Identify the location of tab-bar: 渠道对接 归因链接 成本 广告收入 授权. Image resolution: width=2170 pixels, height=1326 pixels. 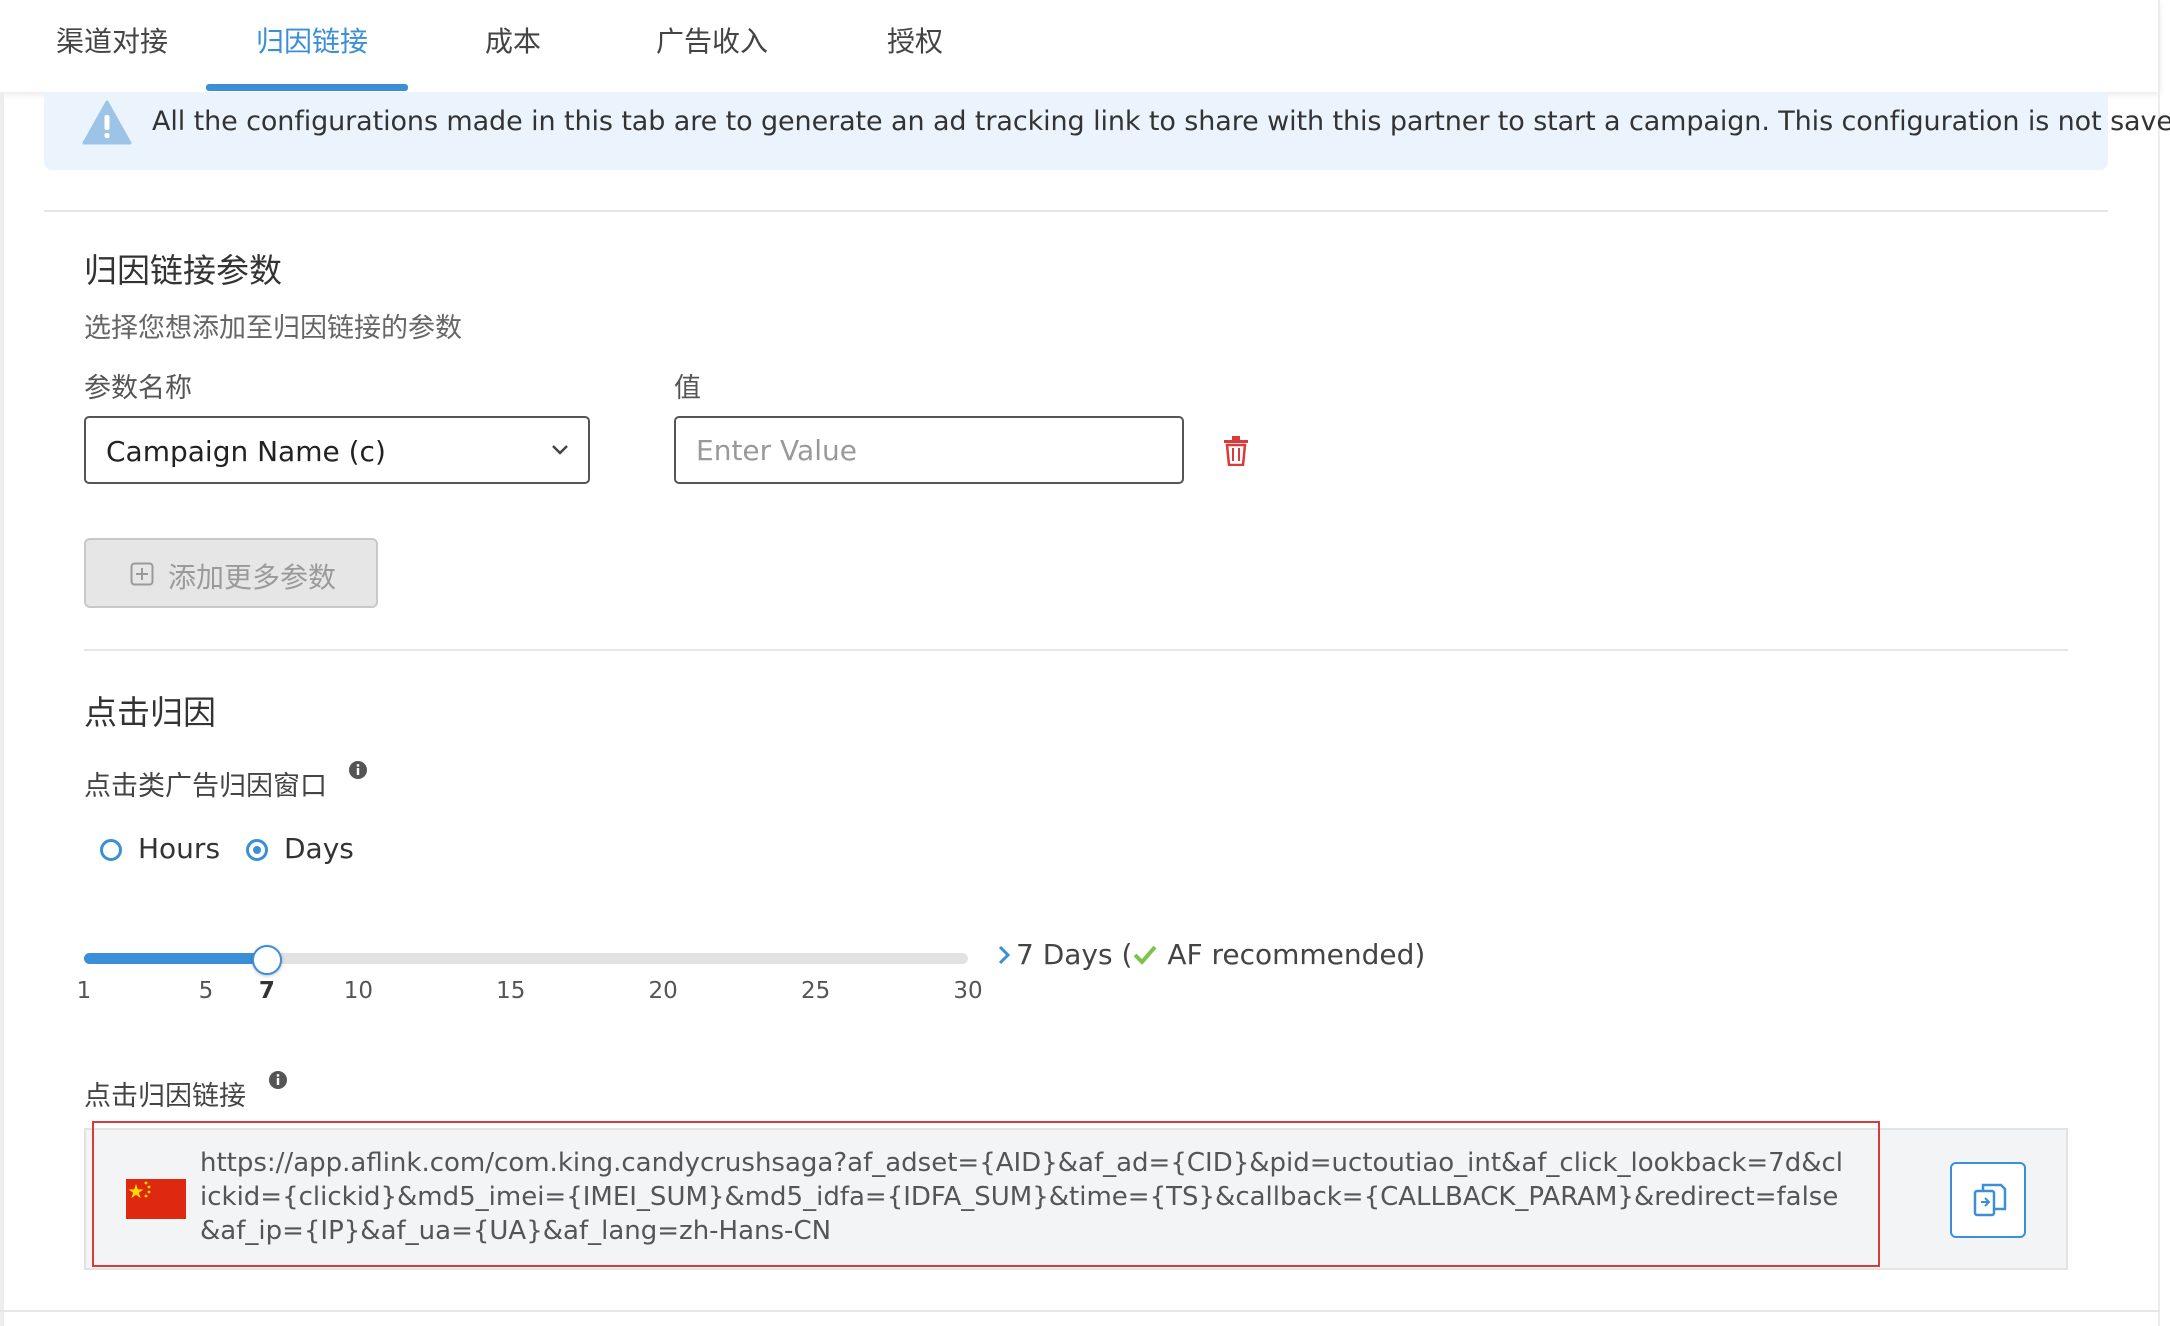
(1080, 46).